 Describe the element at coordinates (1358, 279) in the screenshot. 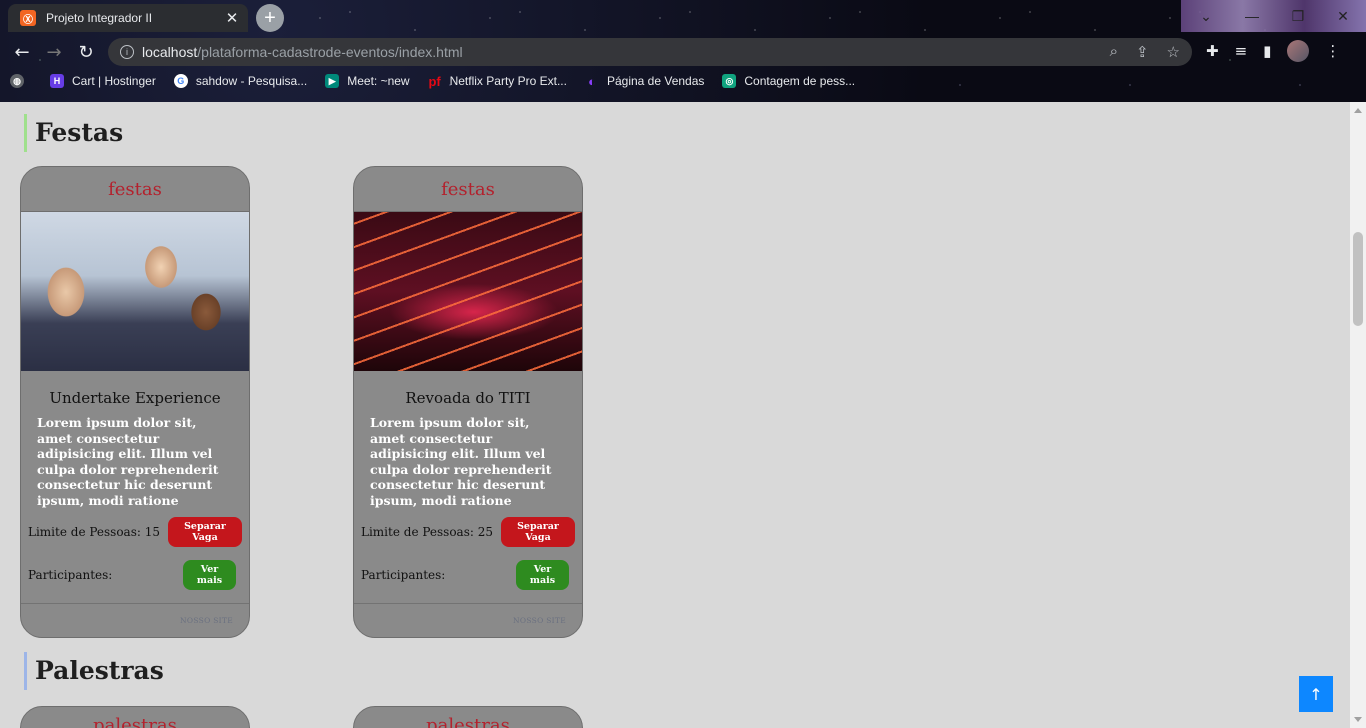

I see `scroll-thumb` at that location.